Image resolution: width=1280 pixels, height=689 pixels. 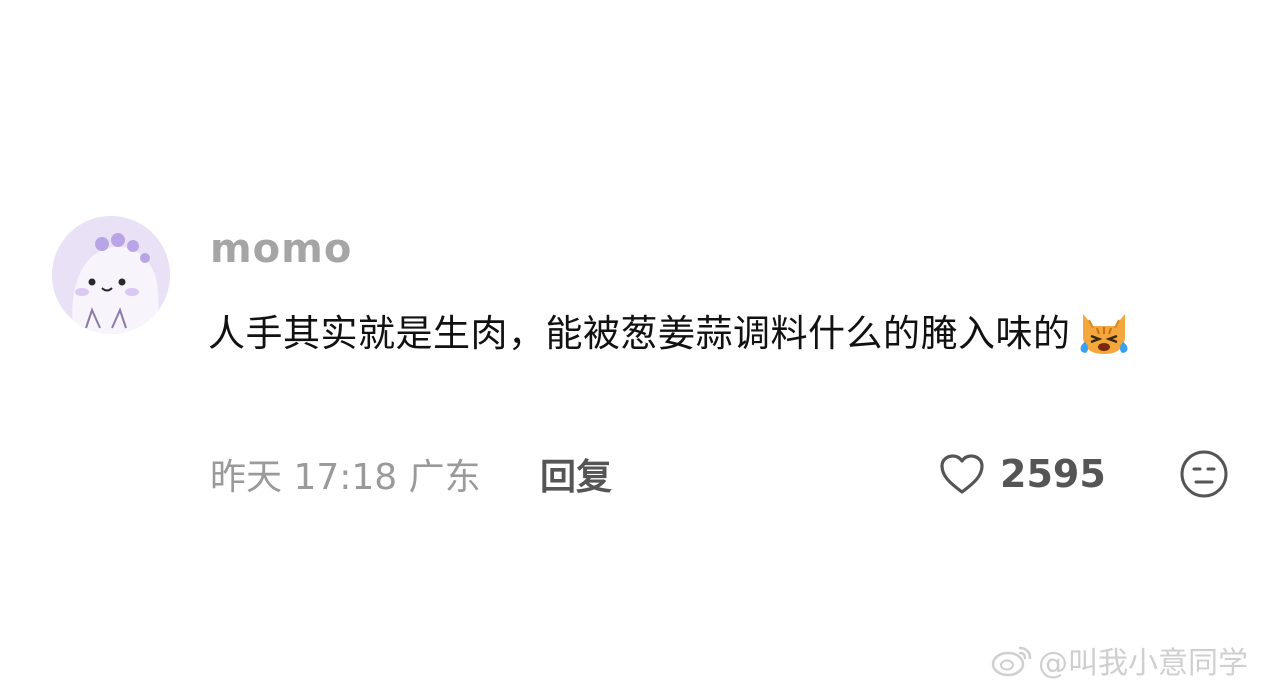 I want to click on avatar, so click(x=111, y=275).